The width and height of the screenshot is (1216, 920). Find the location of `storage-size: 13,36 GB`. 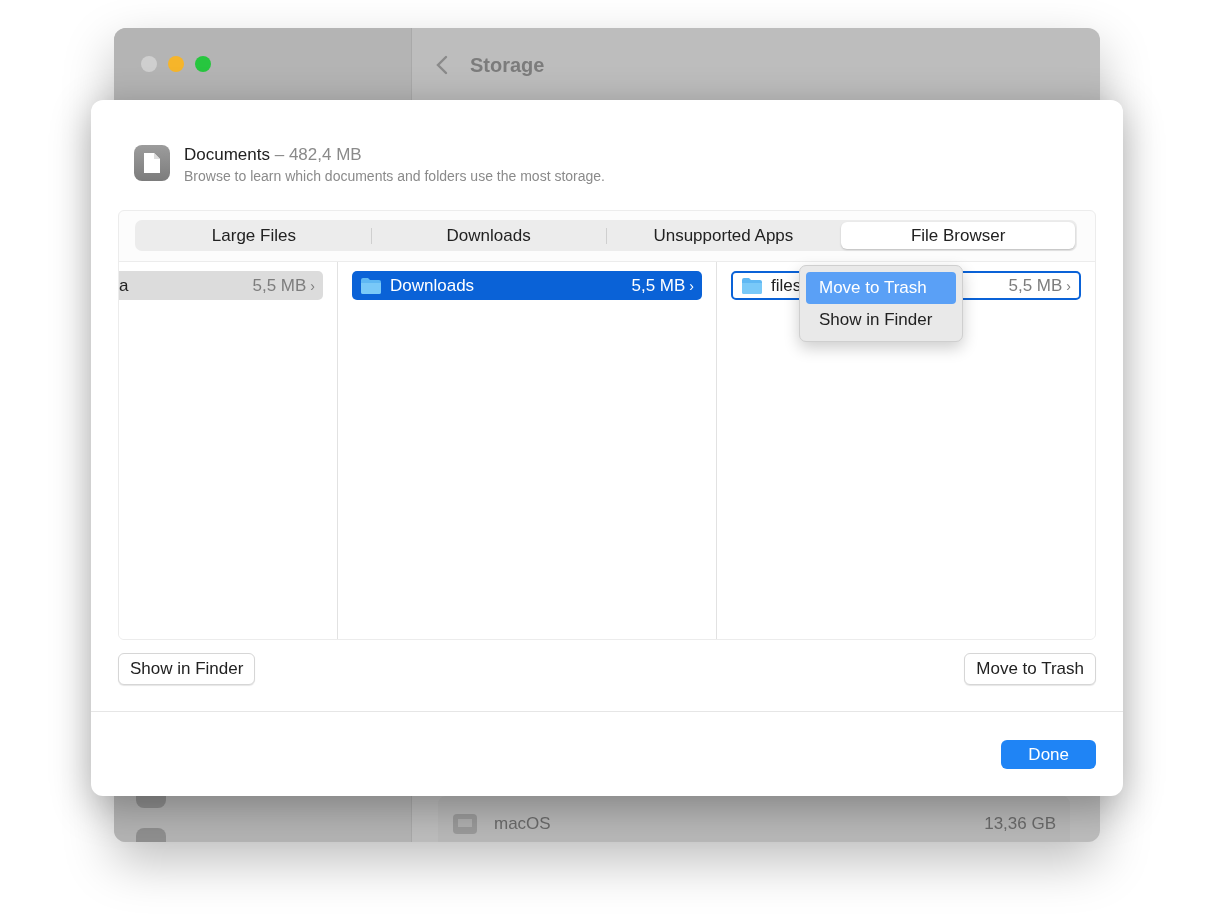

storage-size: 13,36 GB is located at coordinates (1020, 824).